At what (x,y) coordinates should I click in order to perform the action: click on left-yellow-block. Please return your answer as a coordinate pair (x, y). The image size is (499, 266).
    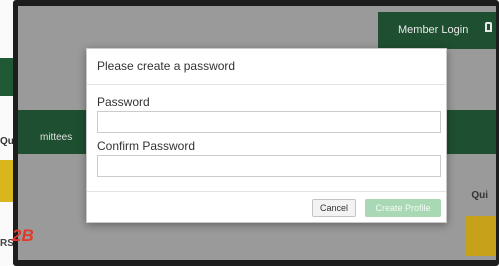
    Looking at the image, I should click on (7, 181).